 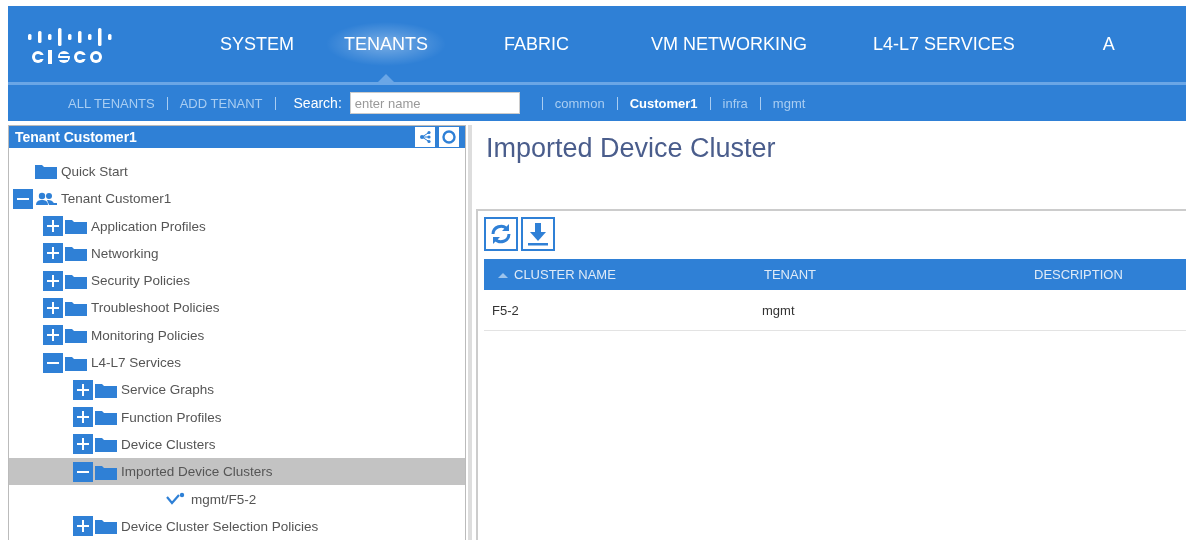 I want to click on tree-item: mgmt/F5-2, so click(x=237, y=499).